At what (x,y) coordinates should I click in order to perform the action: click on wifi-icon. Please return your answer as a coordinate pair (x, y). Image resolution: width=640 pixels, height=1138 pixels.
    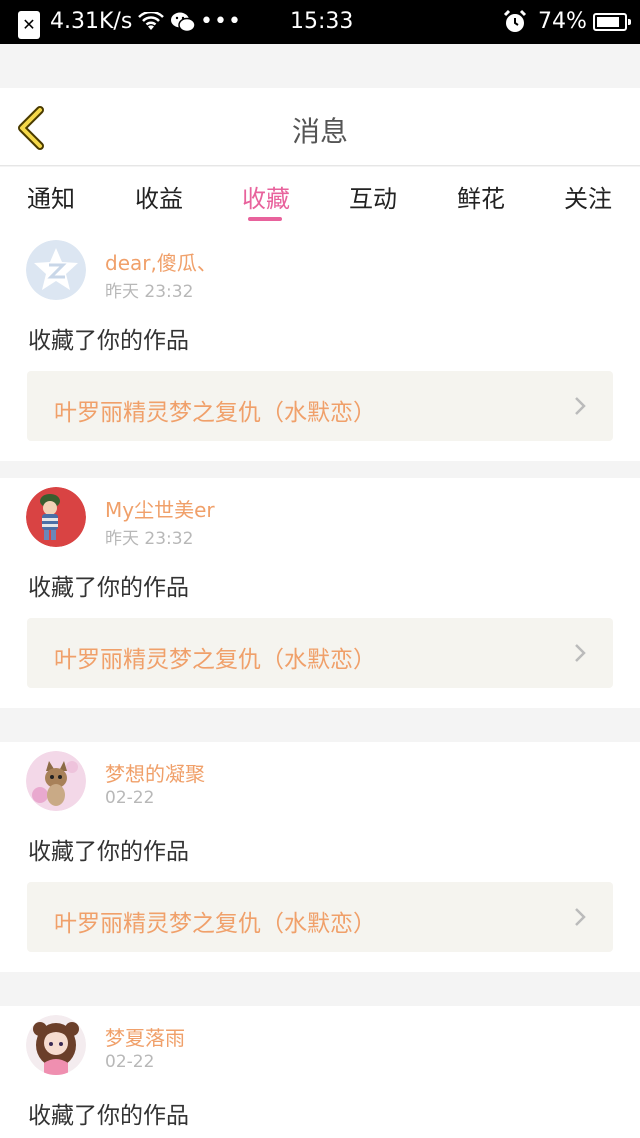
    Looking at the image, I should click on (151, 22).